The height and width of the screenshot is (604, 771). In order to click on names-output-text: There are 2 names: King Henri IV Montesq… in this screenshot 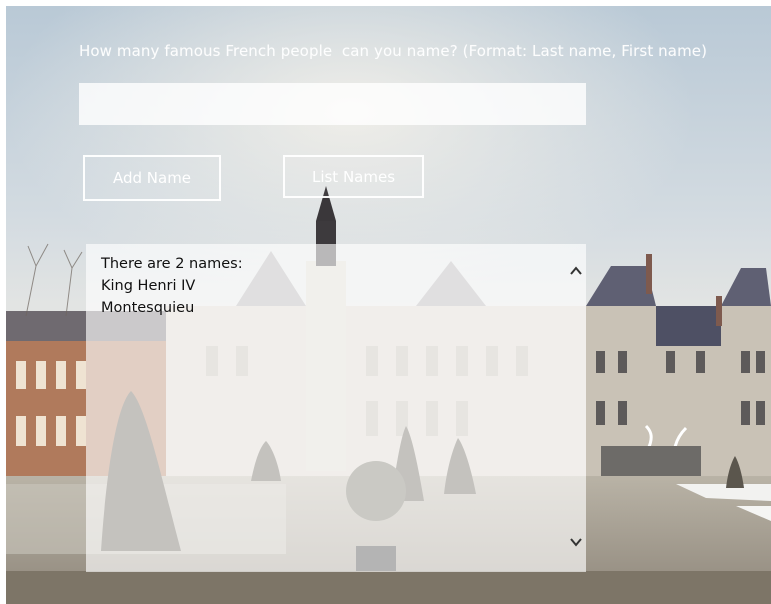, I will do `click(172, 286)`.